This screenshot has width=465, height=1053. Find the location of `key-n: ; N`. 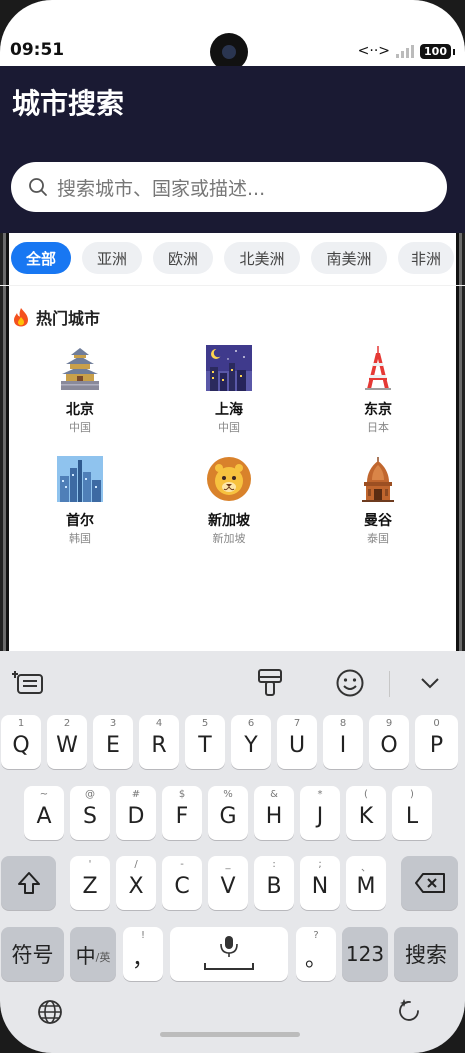

key-n: ; N is located at coordinates (320, 883).